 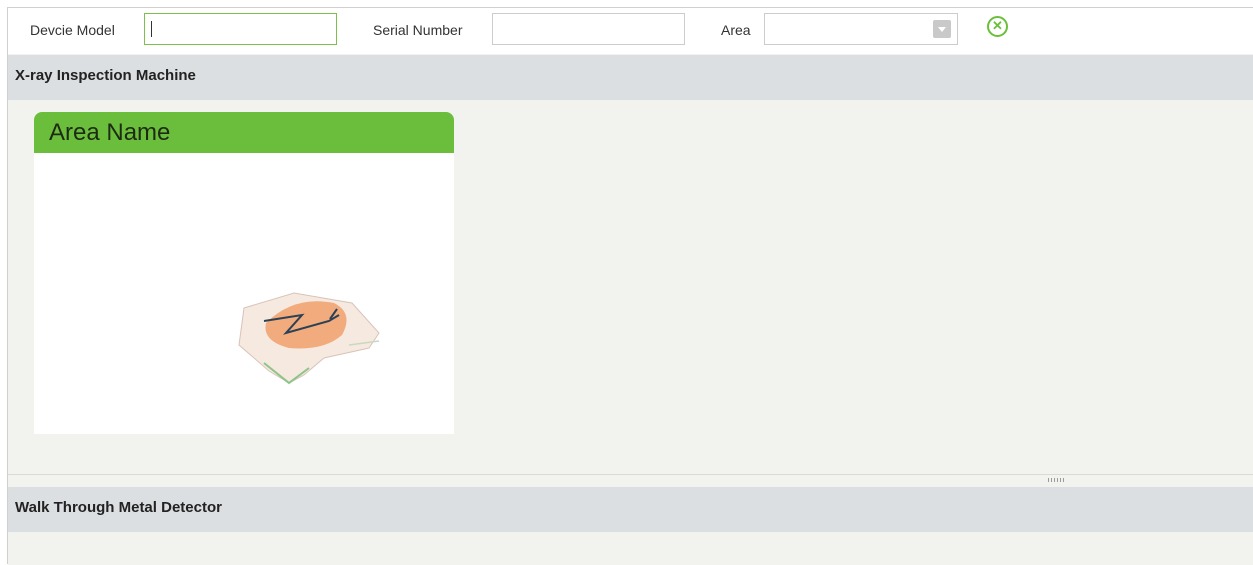 I want to click on serial-number-label: Serial Number, so click(x=418, y=30).